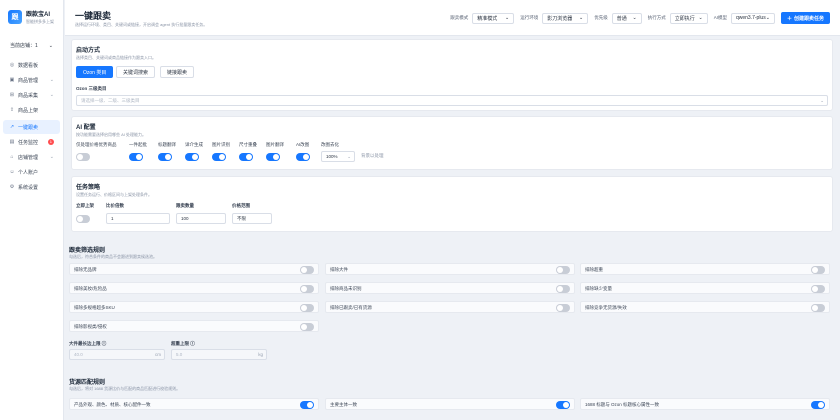 This screenshot has width=840, height=420. Describe the element at coordinates (459, 17) in the screenshot. I see `mode-label: 跟卖模式` at that location.